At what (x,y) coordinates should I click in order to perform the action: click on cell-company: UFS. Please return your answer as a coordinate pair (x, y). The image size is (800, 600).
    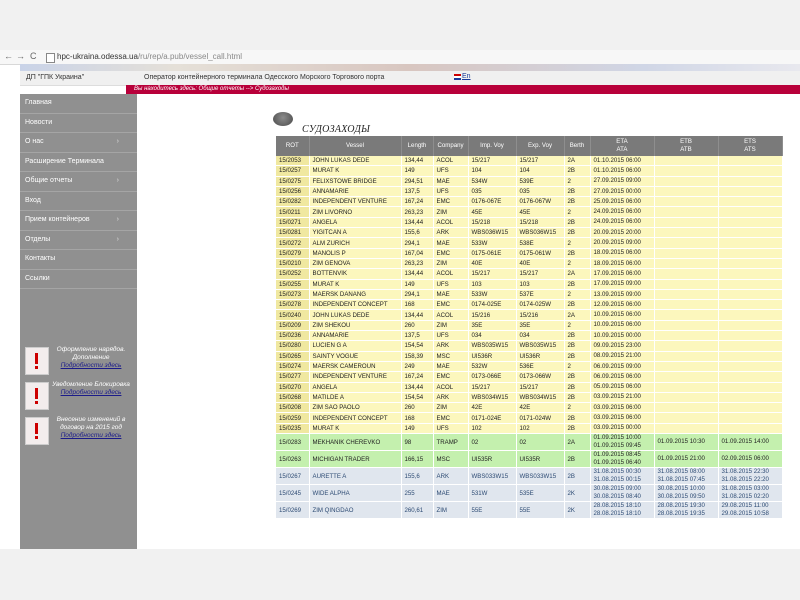
    Looking at the image, I should click on (451, 192).